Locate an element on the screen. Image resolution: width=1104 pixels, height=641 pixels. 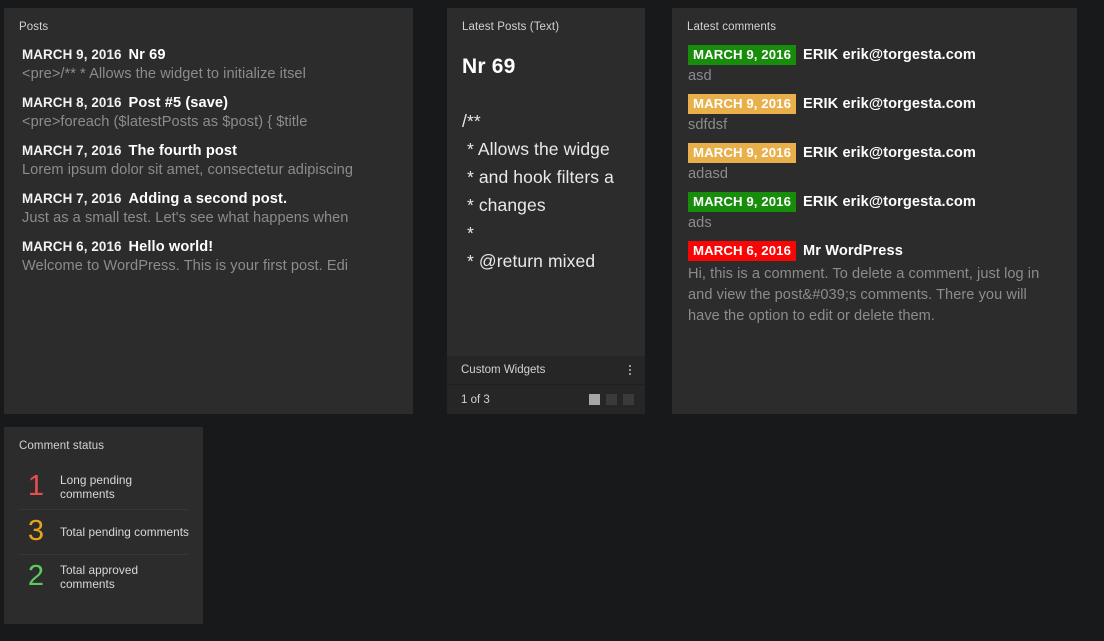
comment-status-title: Comment status is located at coordinates (62, 446).